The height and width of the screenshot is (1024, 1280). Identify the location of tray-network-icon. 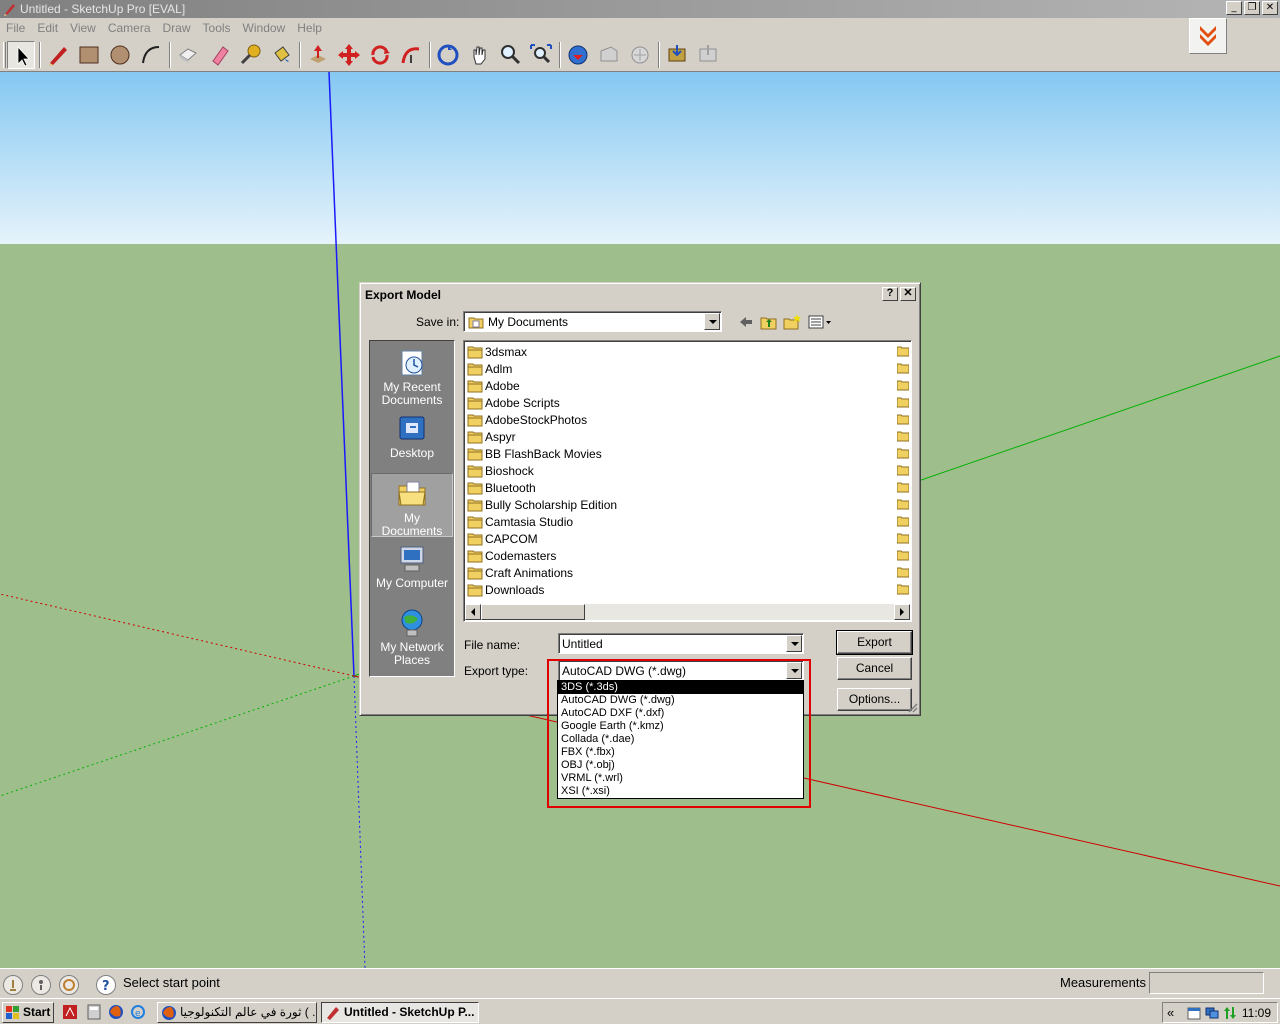
(1212, 1013).